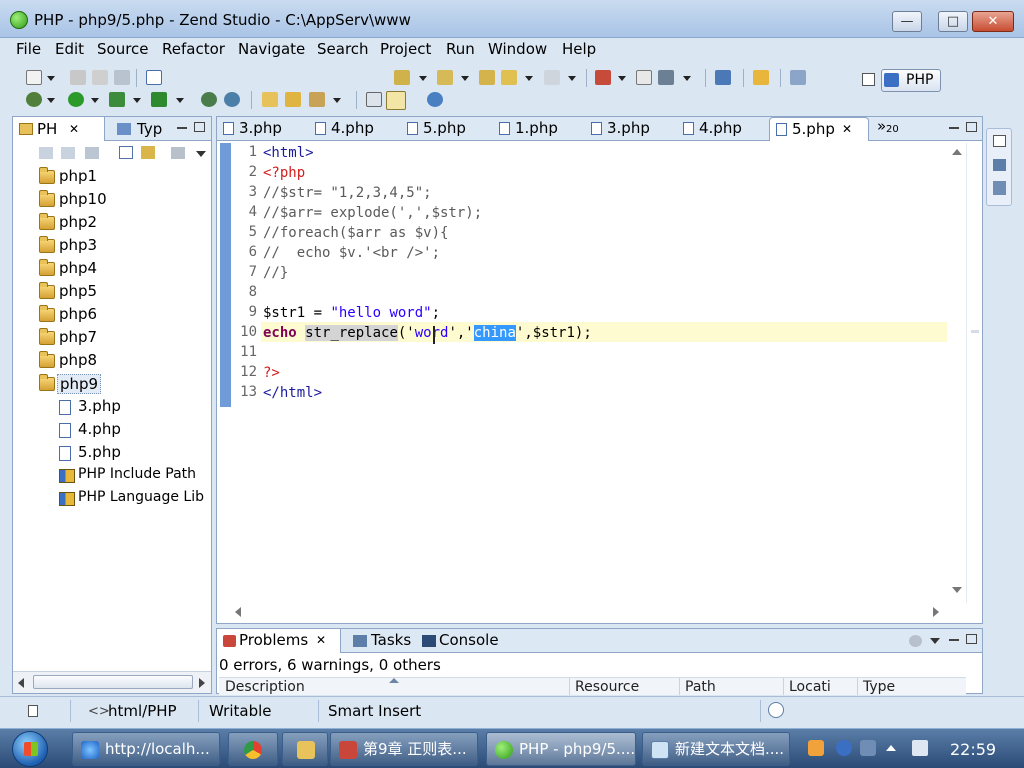 The width and height of the screenshot is (1024, 768). I want to click on code-line: ?>, so click(271, 373).